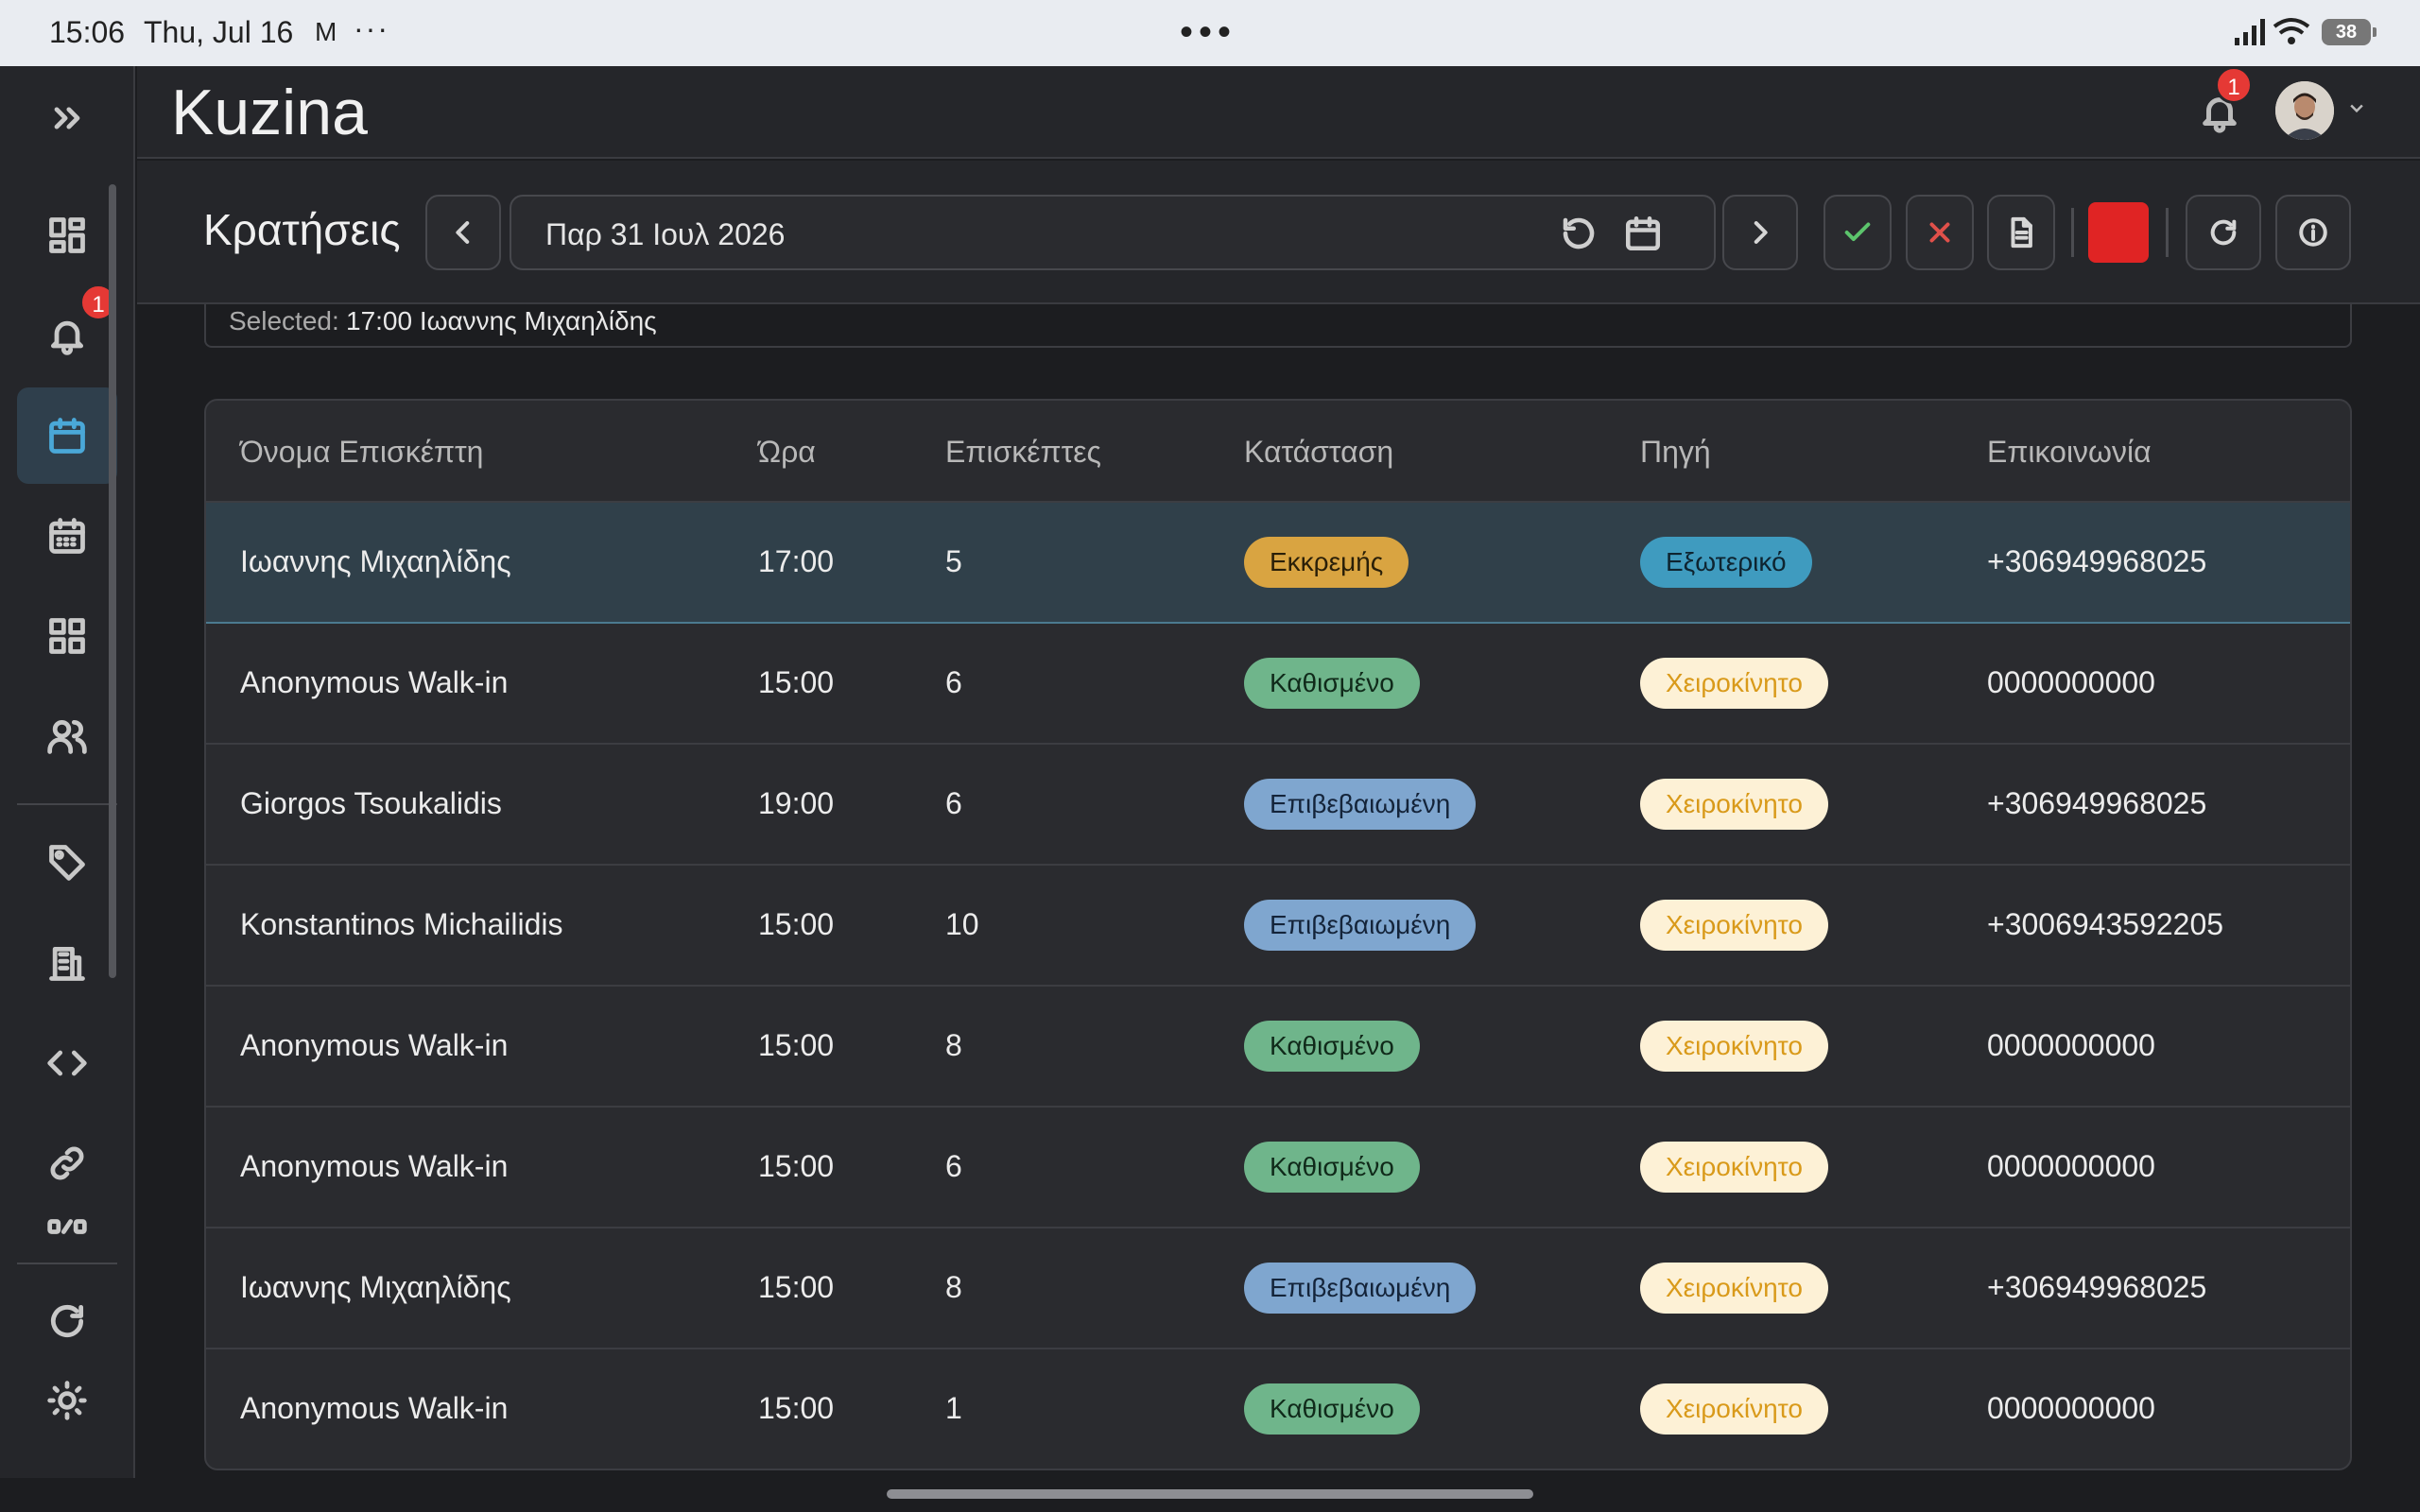 The height and width of the screenshot is (1512, 2420). I want to click on user-avatar-icon, so click(2304, 110).